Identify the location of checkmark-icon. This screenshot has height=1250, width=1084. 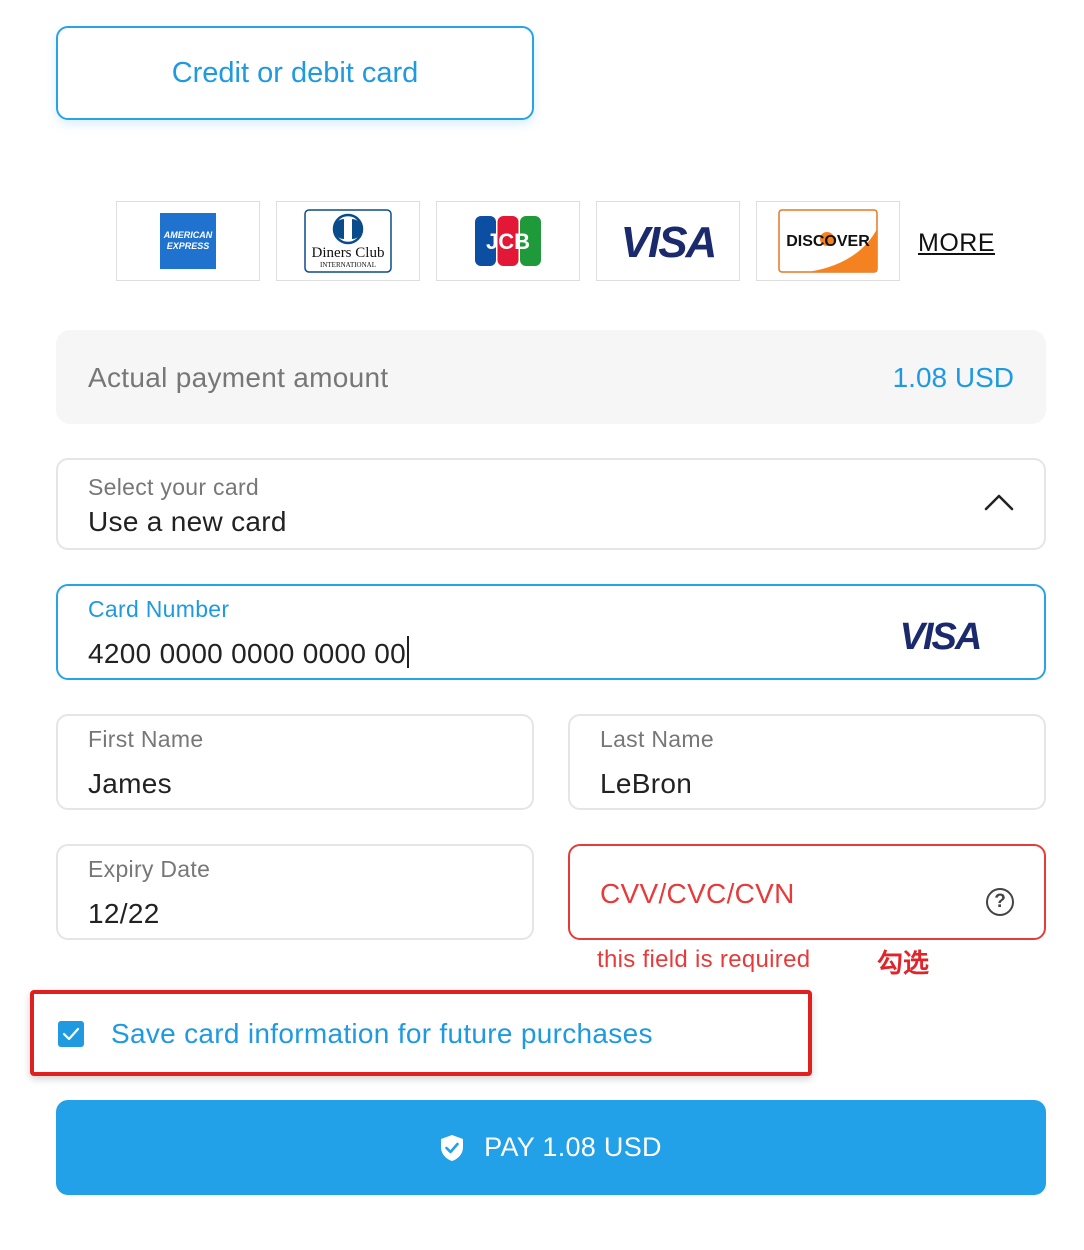
(71, 1034).